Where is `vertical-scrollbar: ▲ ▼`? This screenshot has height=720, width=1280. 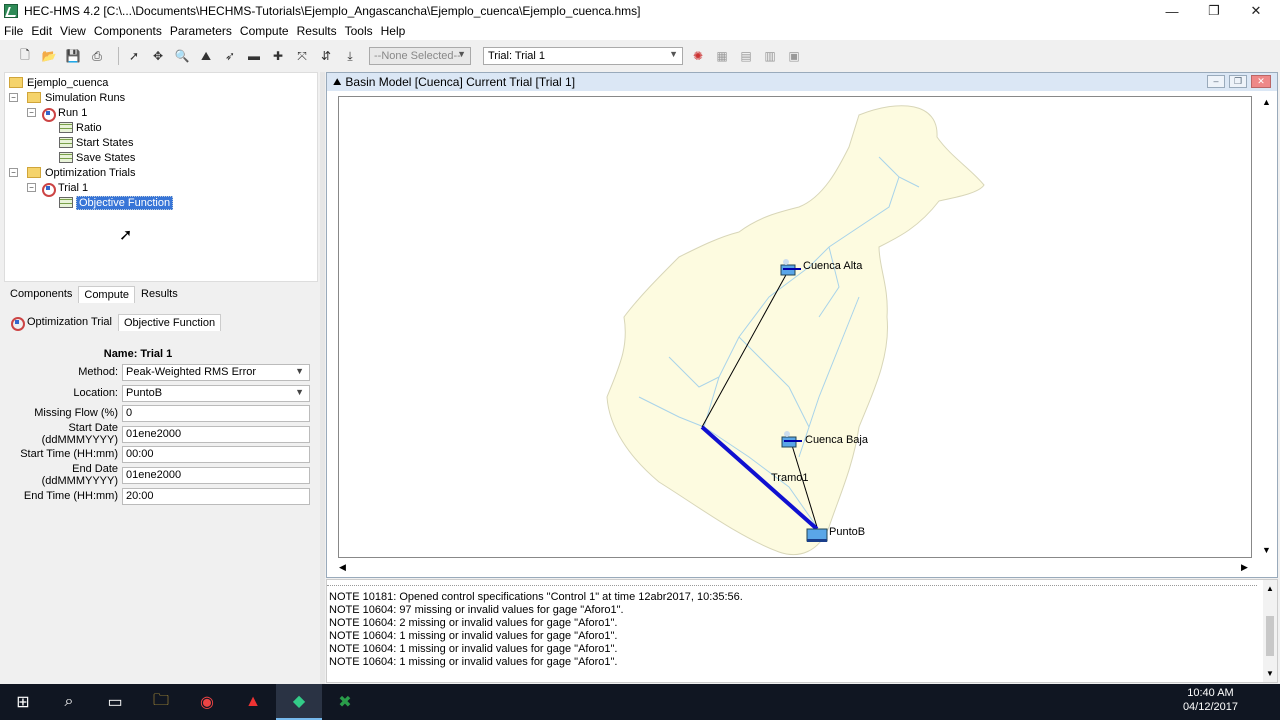 vertical-scrollbar: ▲ ▼ is located at coordinates (1267, 328).